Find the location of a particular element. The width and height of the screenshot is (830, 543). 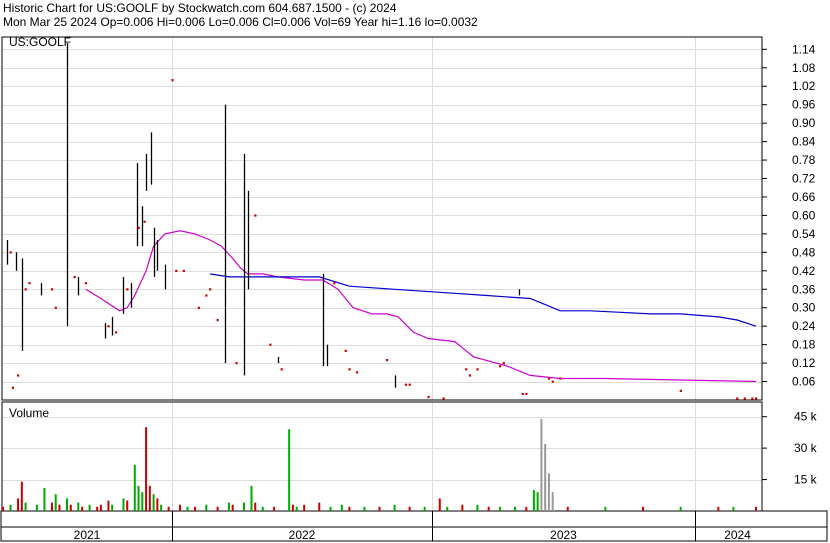

volume-tick-label: 30 k is located at coordinates (806, 448).